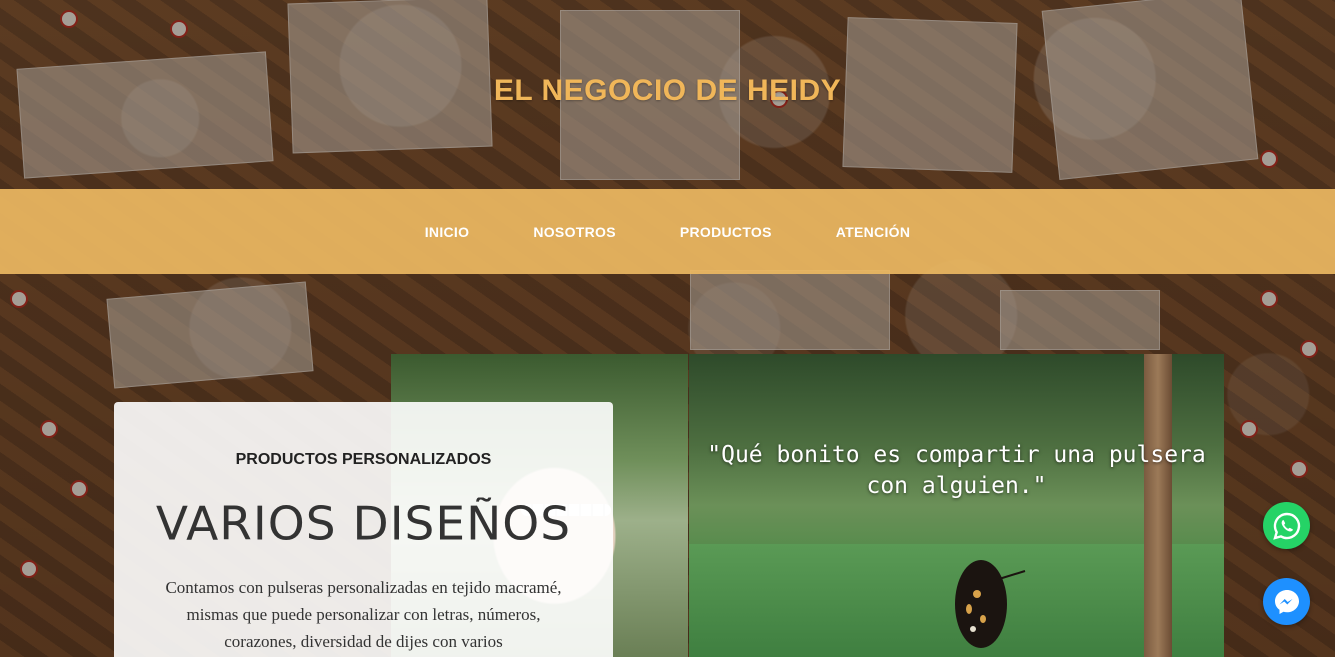  I want to click on photo-post, so click(1158, 505).